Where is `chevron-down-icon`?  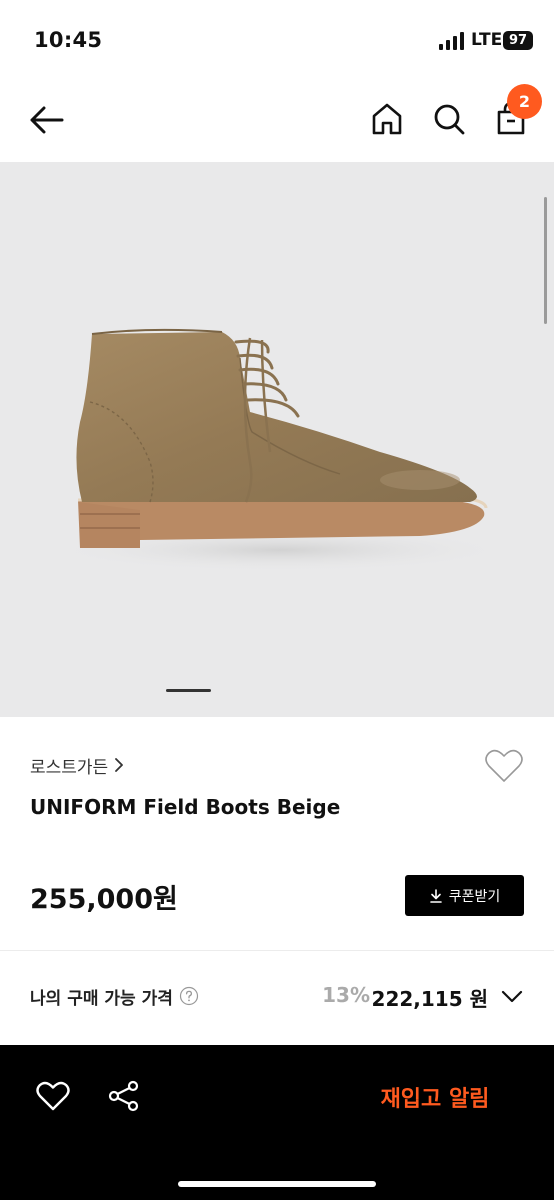
chevron-down-icon is located at coordinates (512, 996).